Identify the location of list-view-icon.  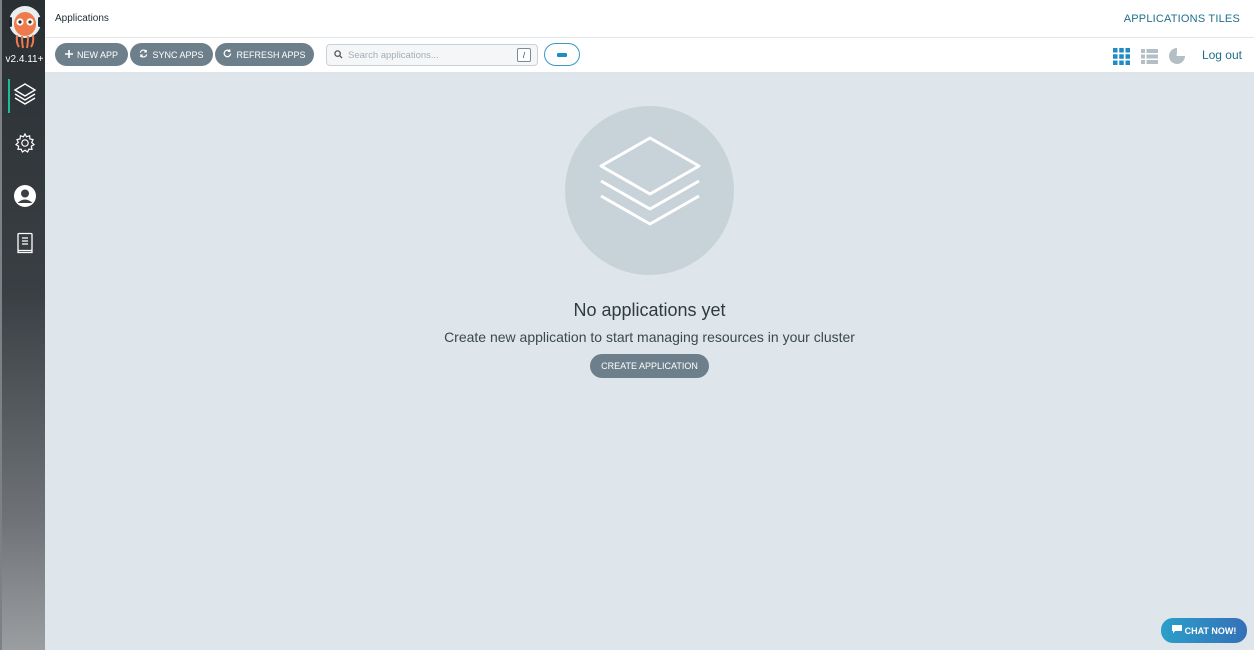
(1149, 56).